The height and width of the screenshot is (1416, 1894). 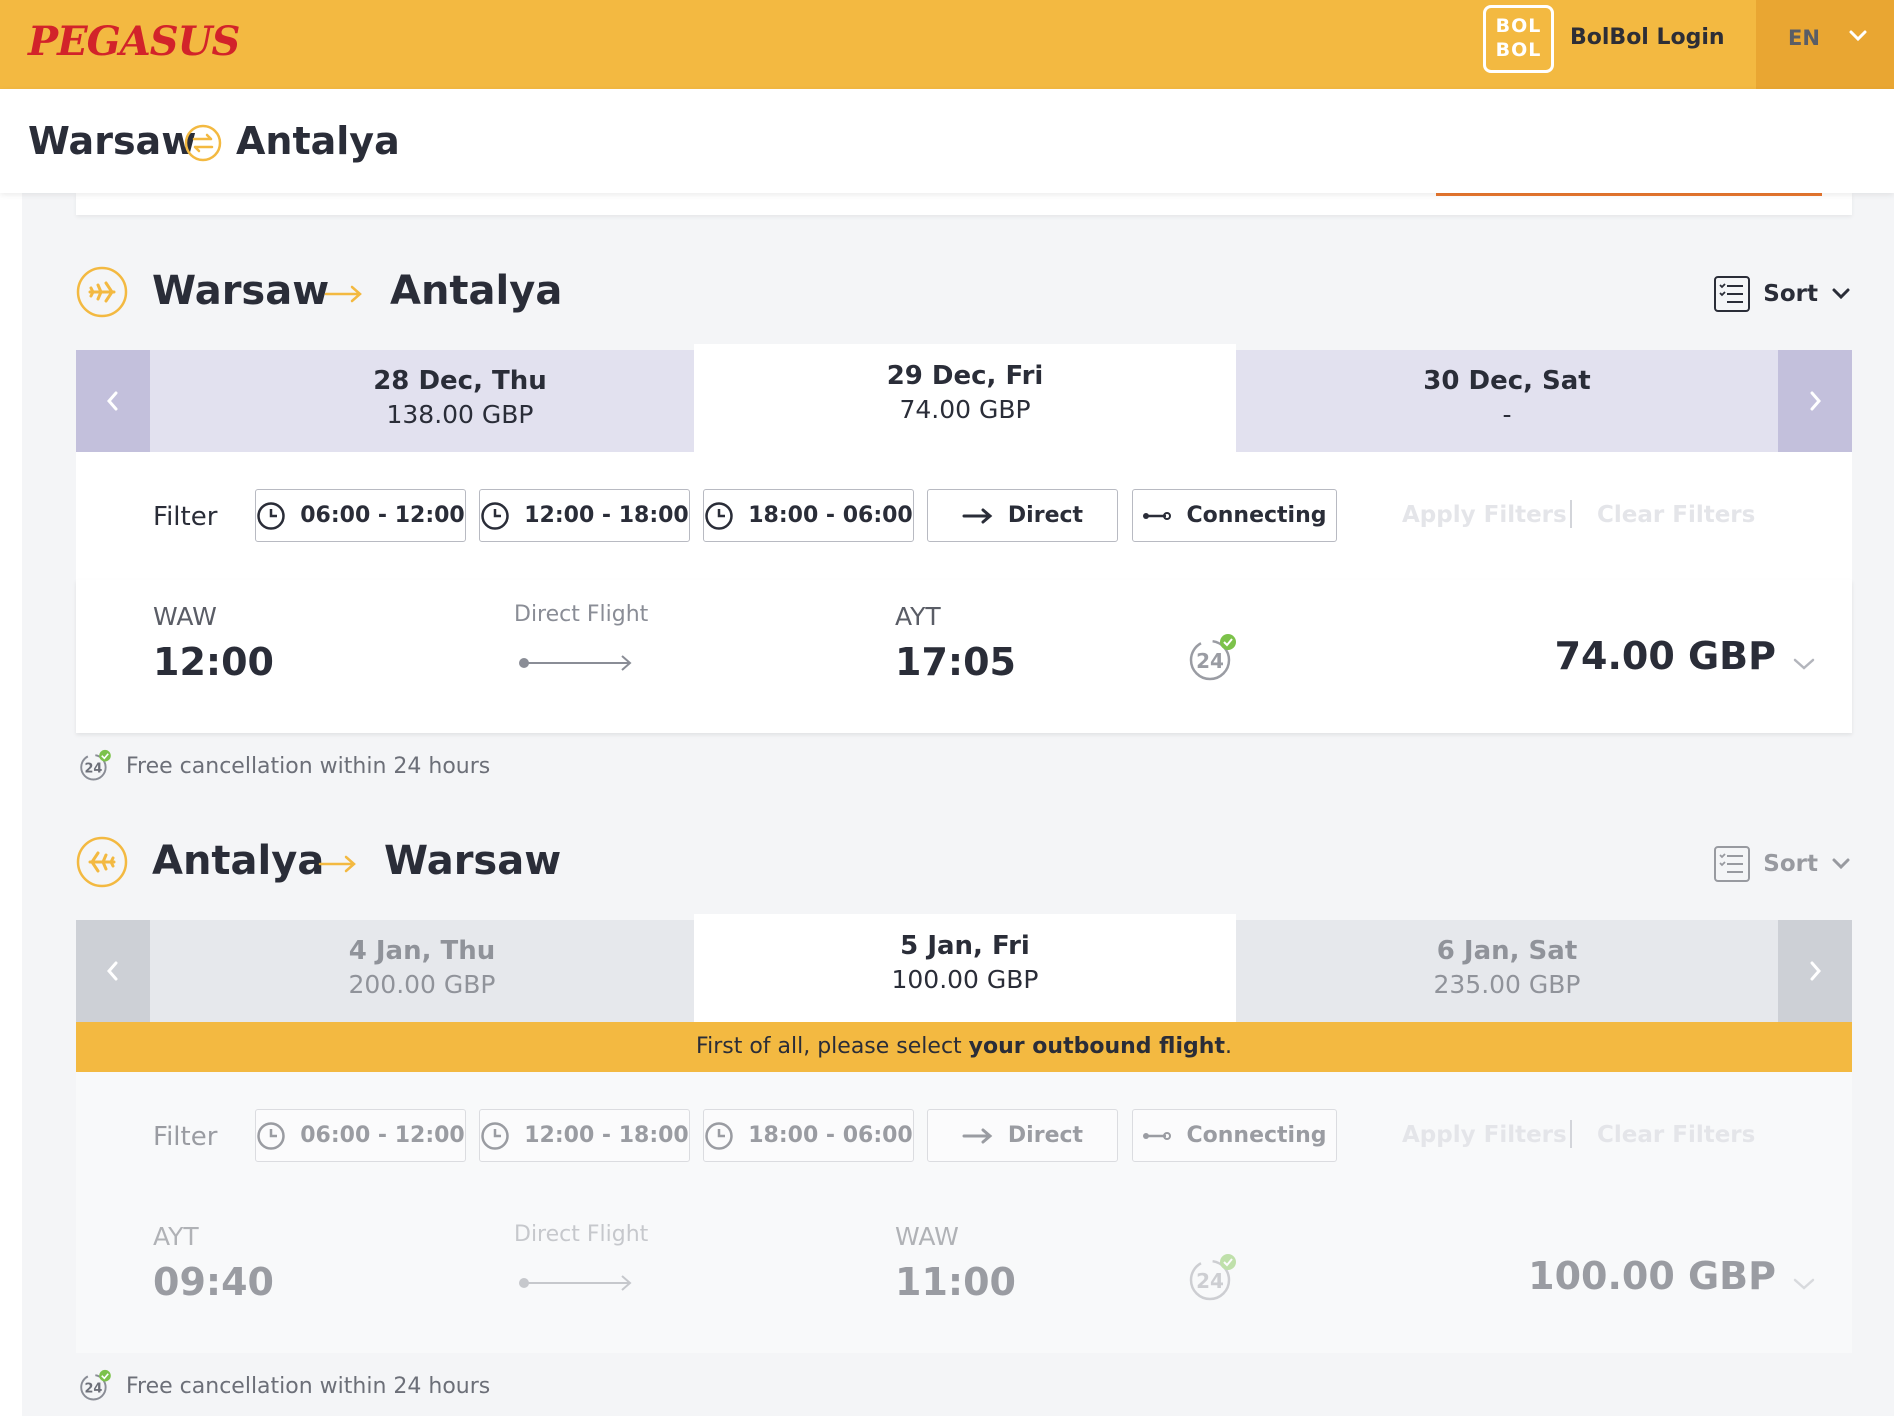 What do you see at coordinates (1518, 39) in the screenshot?
I see `bolbol-logo-icon: BOL BOL` at bounding box center [1518, 39].